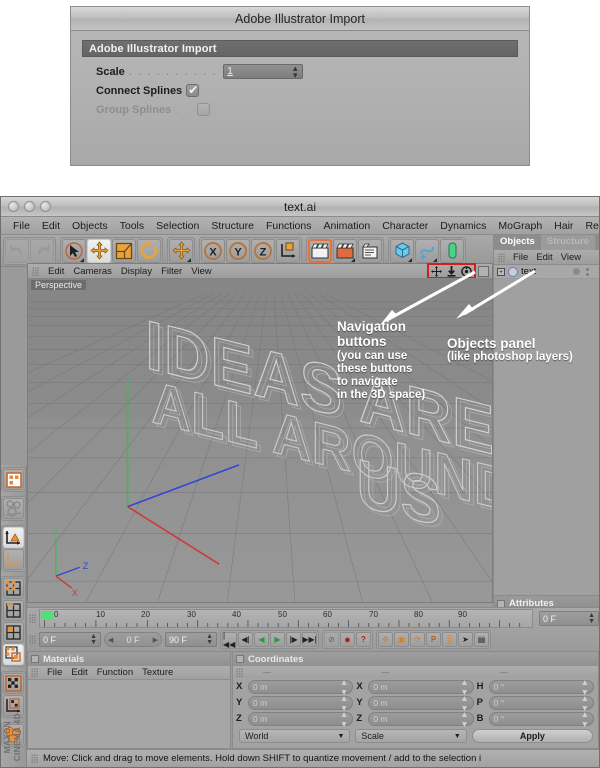  Describe the element at coordinates (402, 250) in the screenshot. I see `add-cube-icon` at that location.